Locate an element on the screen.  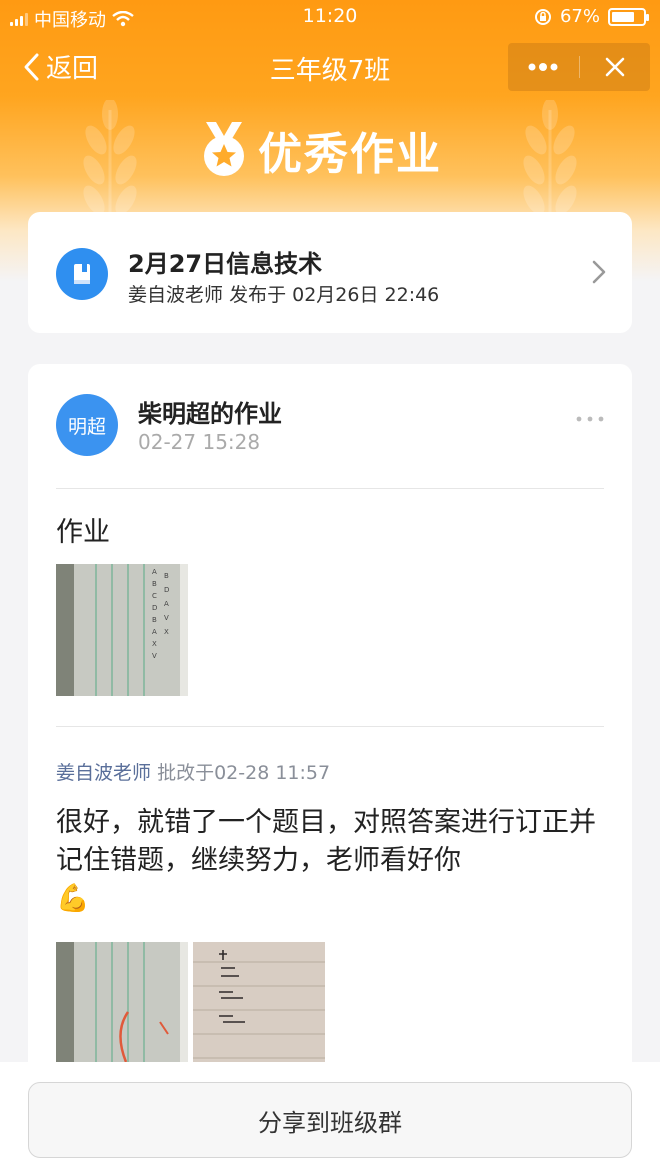
banner-title: 优秀作业 is located at coordinates (350, 154).